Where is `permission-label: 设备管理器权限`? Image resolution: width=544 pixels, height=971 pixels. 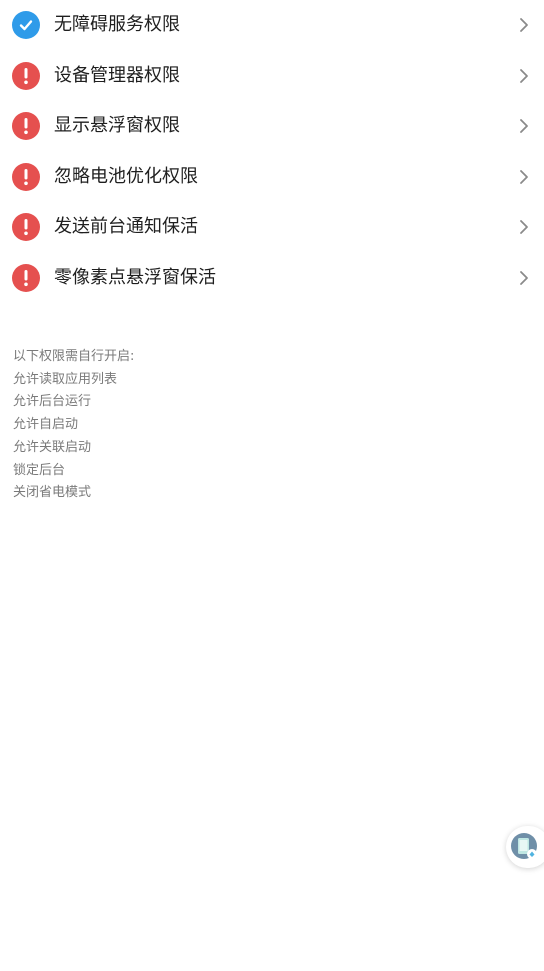 permission-label: 设备管理器权限 is located at coordinates (117, 75).